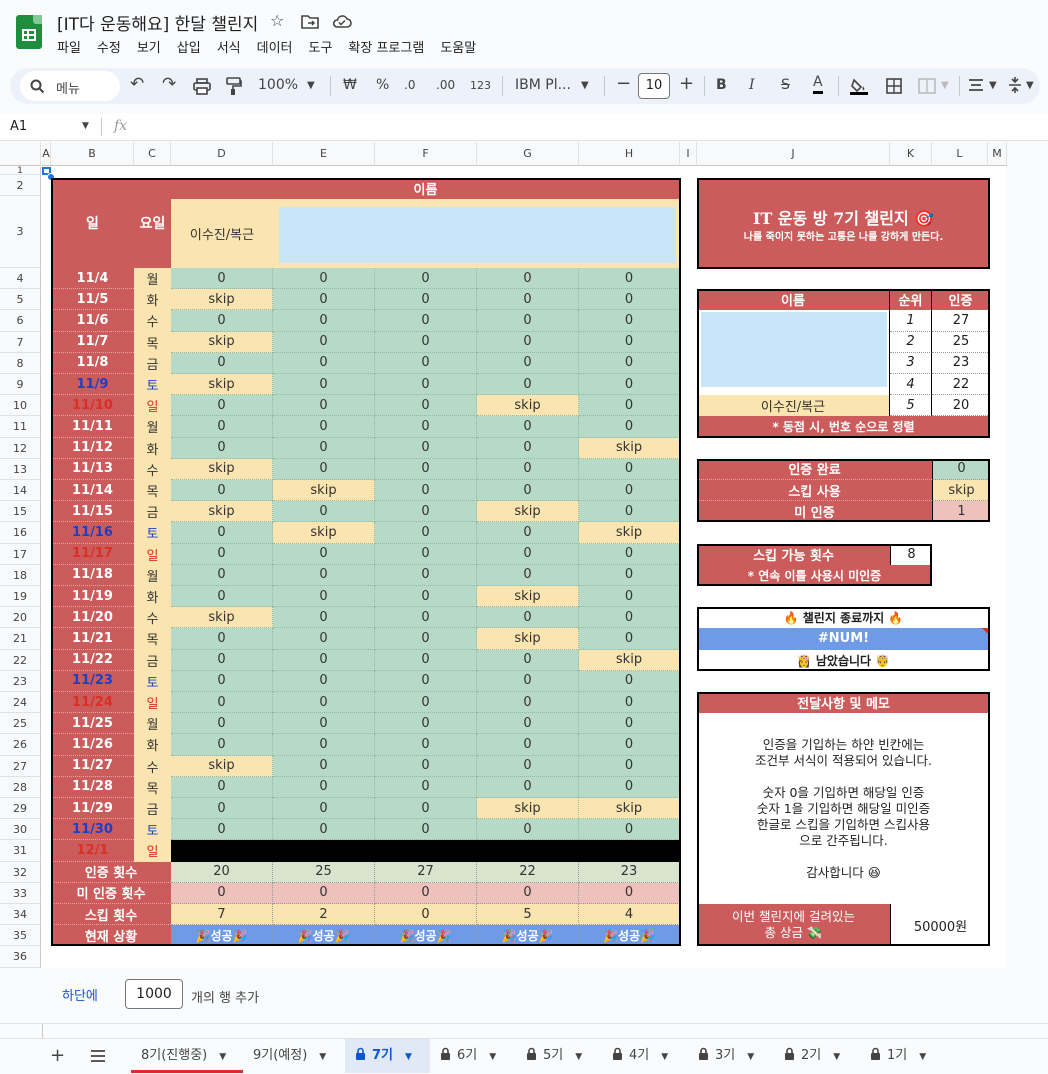  Describe the element at coordinates (20, 809) in the screenshot. I see `row-header: 29` at that location.